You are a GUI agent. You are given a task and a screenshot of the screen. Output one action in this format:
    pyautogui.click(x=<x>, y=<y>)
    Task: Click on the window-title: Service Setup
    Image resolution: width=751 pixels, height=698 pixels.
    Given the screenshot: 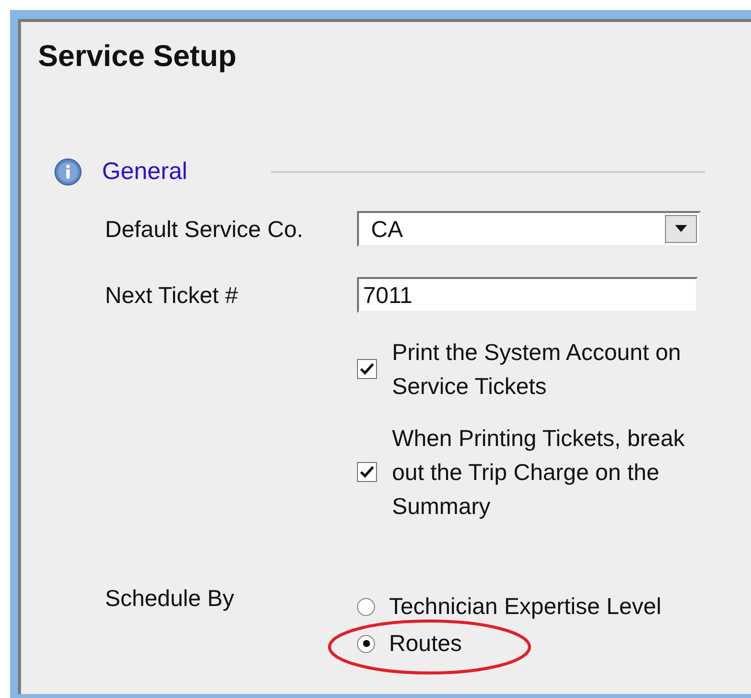 What is the action you would take?
    pyautogui.click(x=138, y=57)
    